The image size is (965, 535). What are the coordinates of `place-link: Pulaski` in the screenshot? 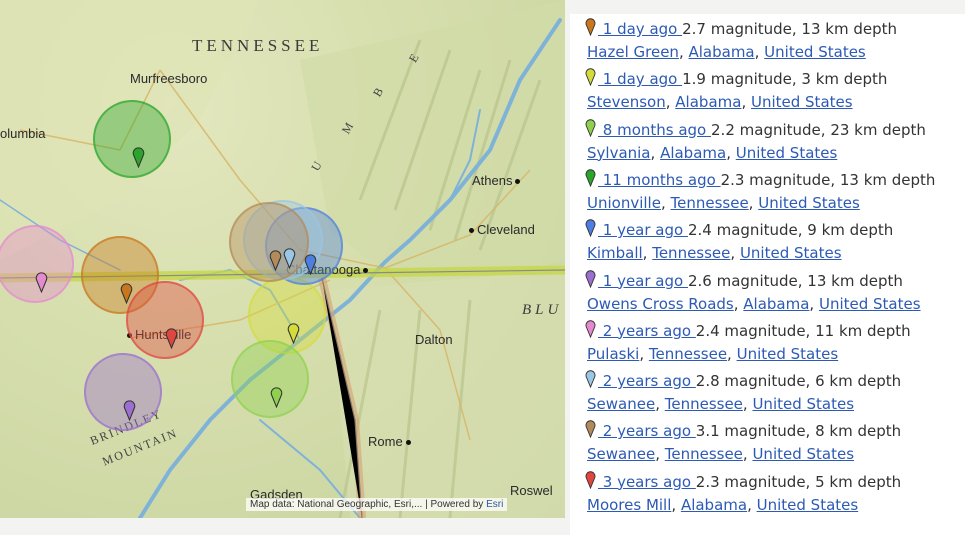 It's located at (613, 354).